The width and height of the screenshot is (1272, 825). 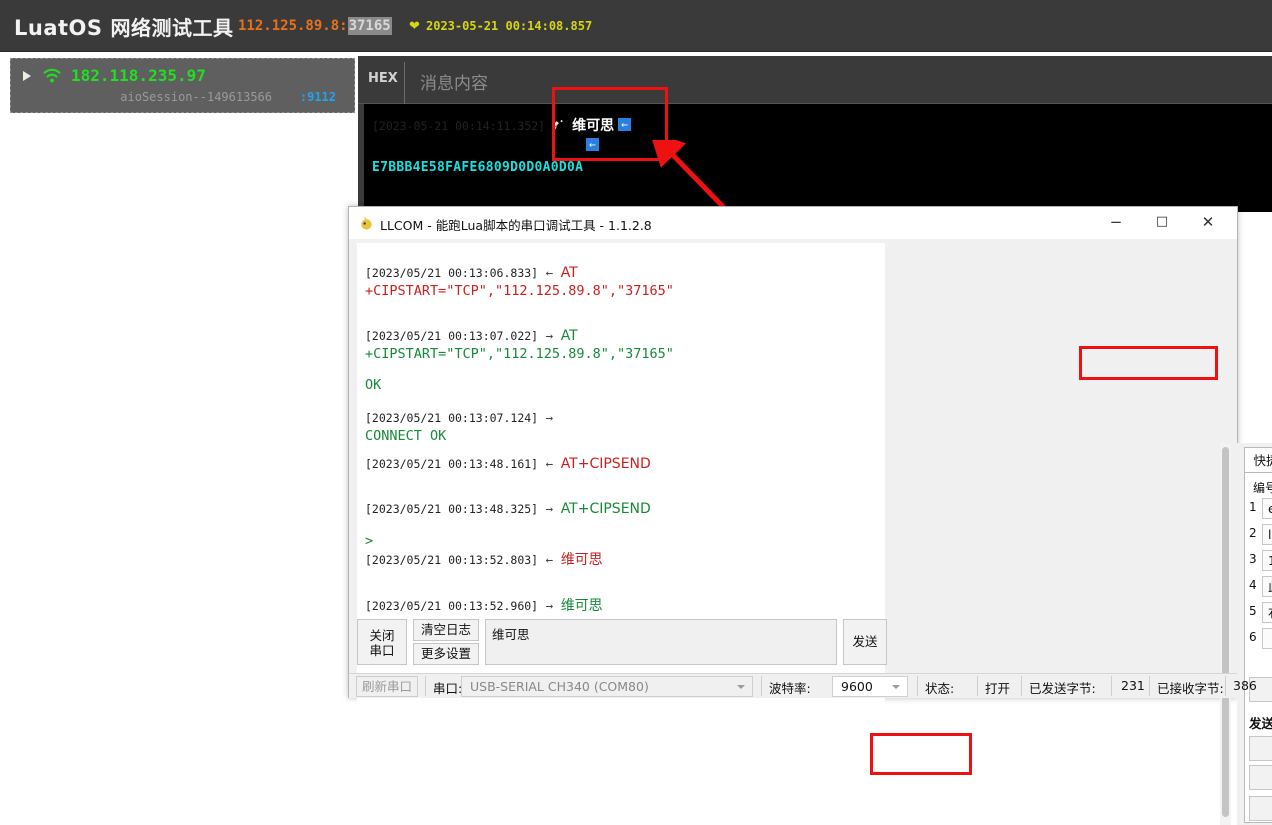 What do you see at coordinates (459, 126) in the screenshot?
I see `console-line-timestamp: [2023-05-21 00:14:11.352]` at bounding box center [459, 126].